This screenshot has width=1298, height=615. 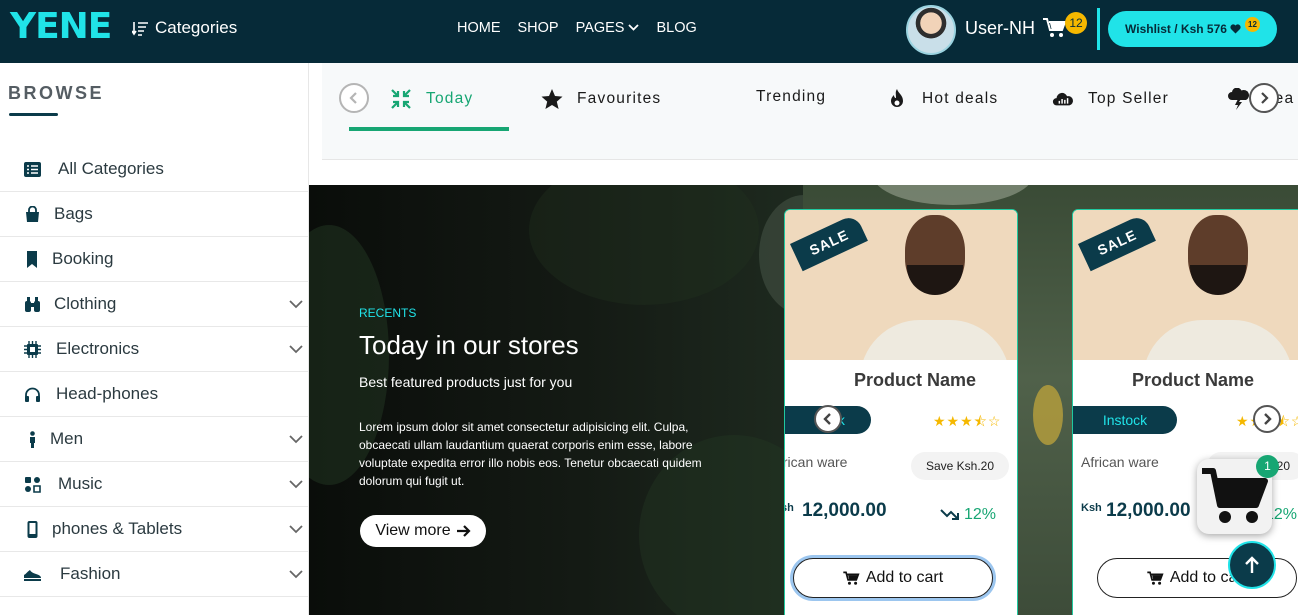 I want to click on arrow-up-icon, so click(x=1252, y=564).